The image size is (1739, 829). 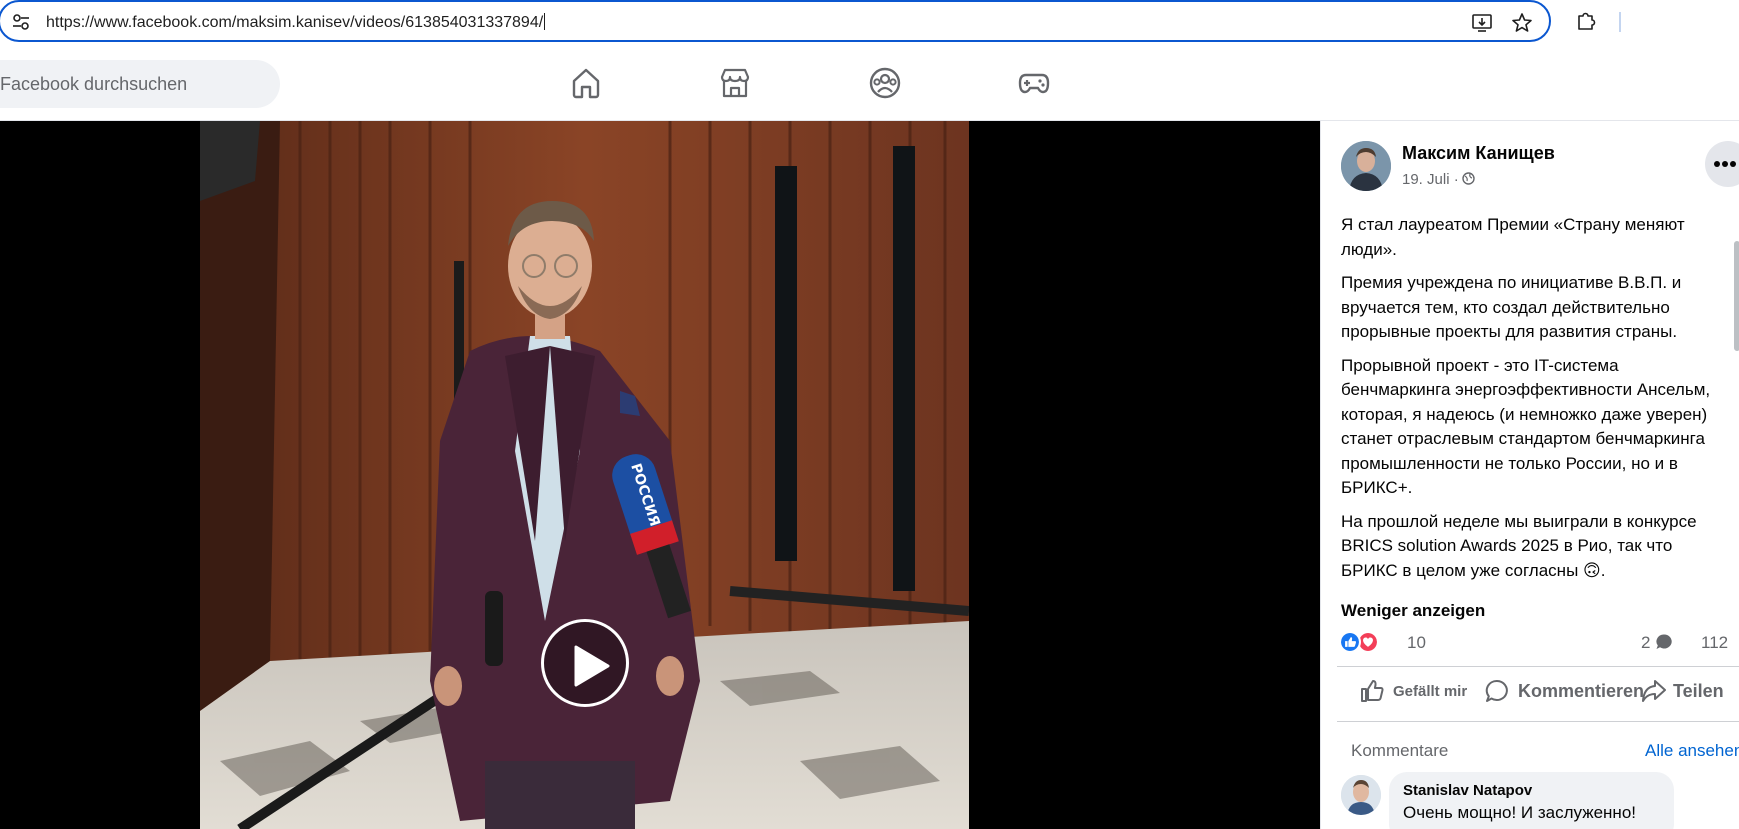 I want to click on comment-button: Kommentieren, so click(x=1566, y=693).